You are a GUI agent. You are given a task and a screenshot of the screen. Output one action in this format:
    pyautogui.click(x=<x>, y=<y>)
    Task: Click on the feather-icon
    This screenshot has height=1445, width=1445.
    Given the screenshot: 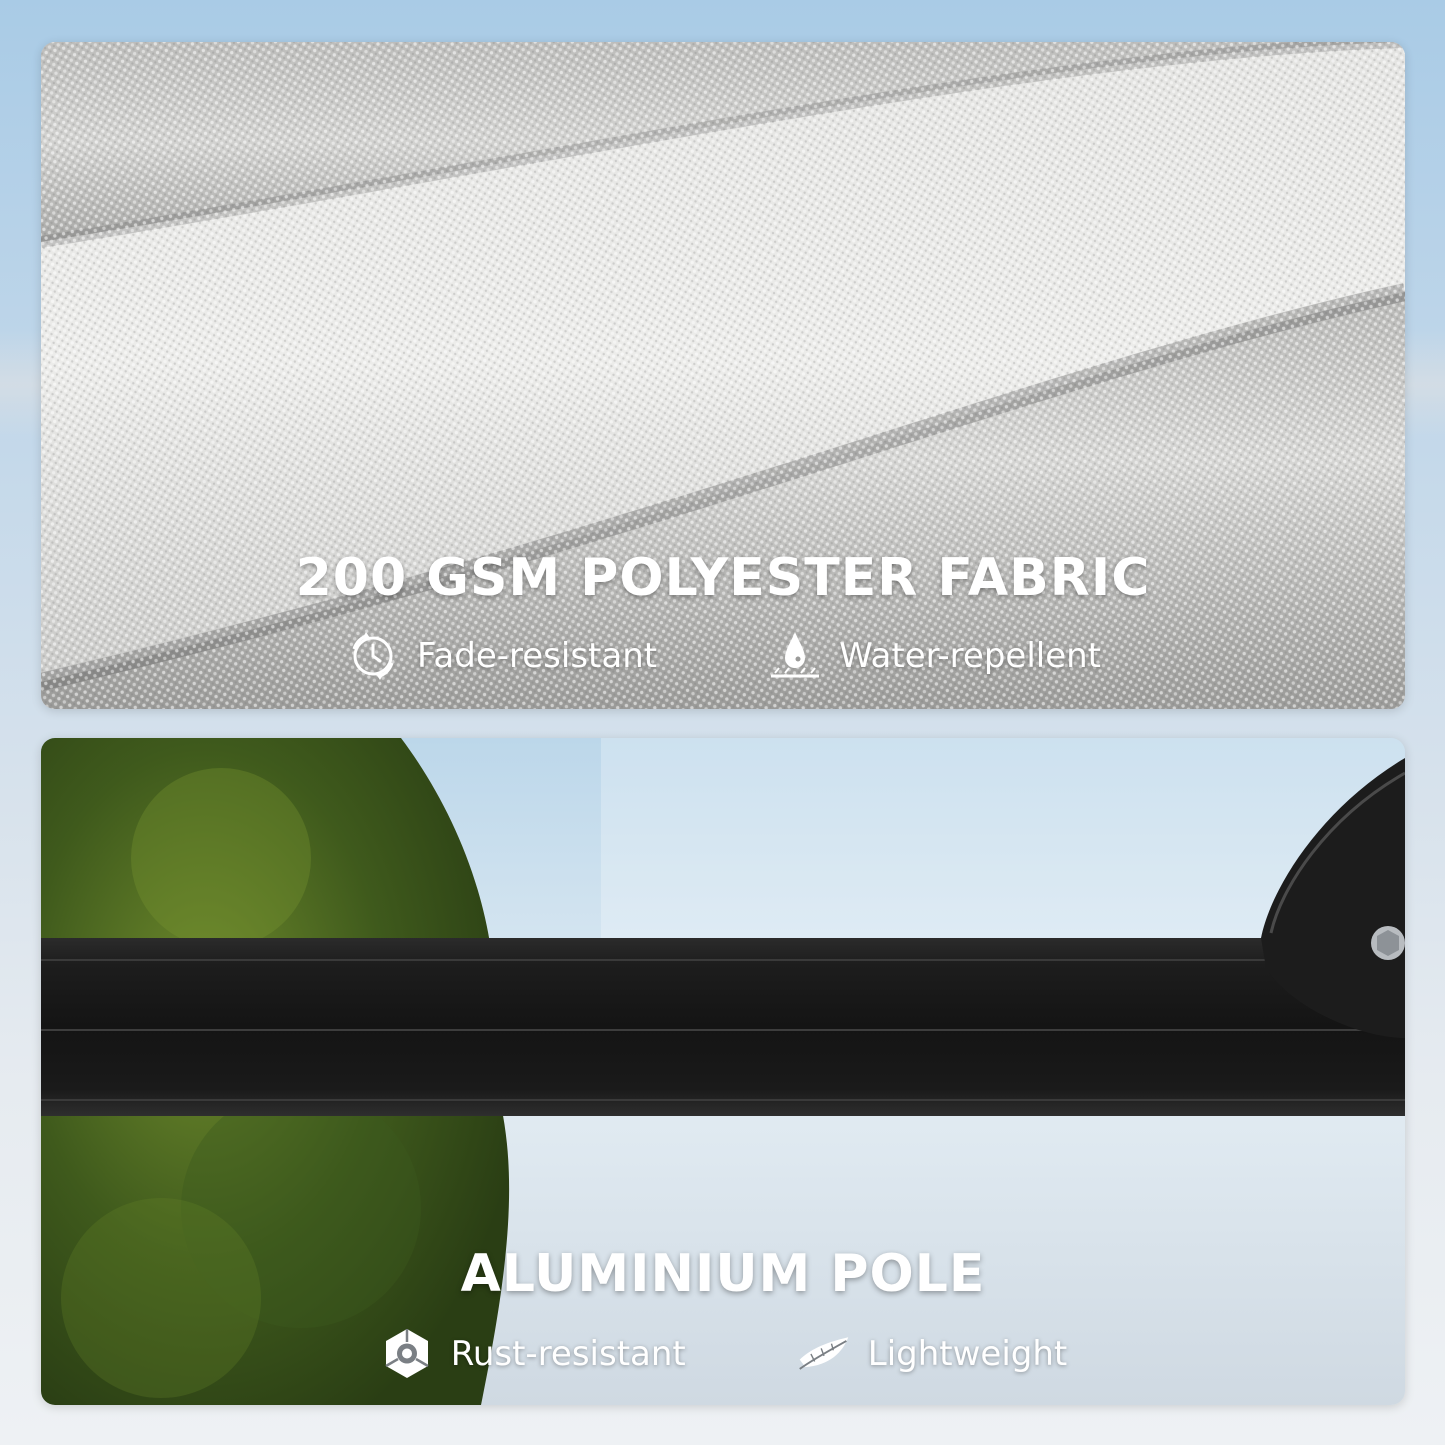 What is the action you would take?
    pyautogui.click(x=824, y=1354)
    